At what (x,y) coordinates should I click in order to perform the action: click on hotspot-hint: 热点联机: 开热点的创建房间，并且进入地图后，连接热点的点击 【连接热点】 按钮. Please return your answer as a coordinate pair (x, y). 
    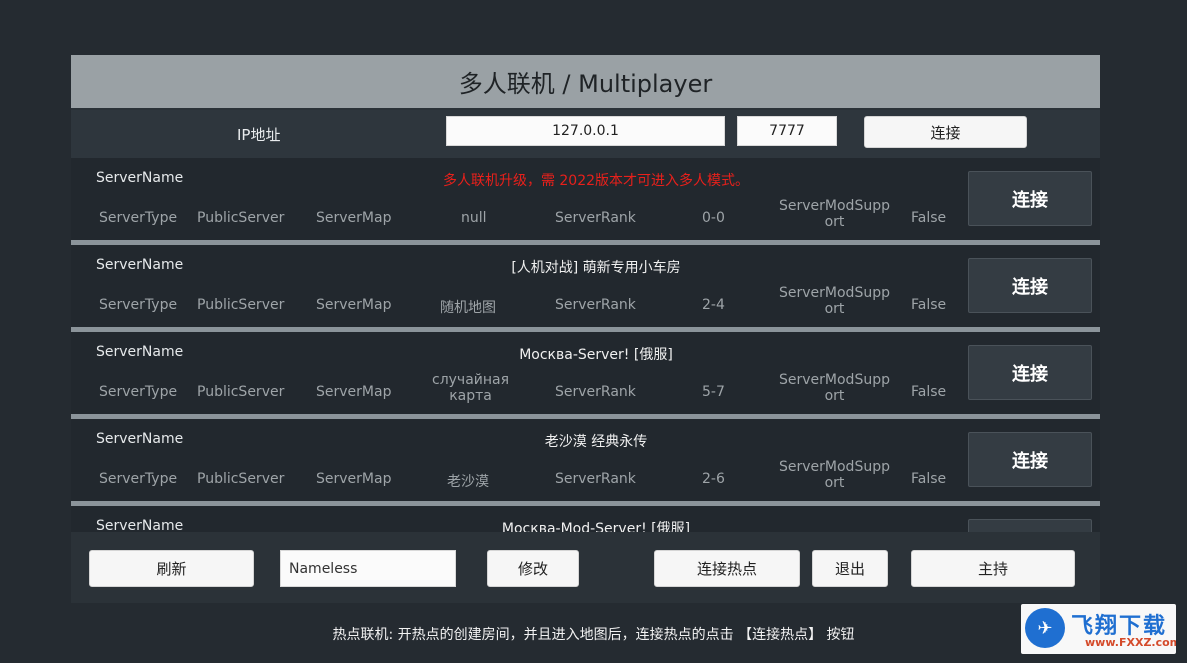
    Looking at the image, I should click on (593, 635).